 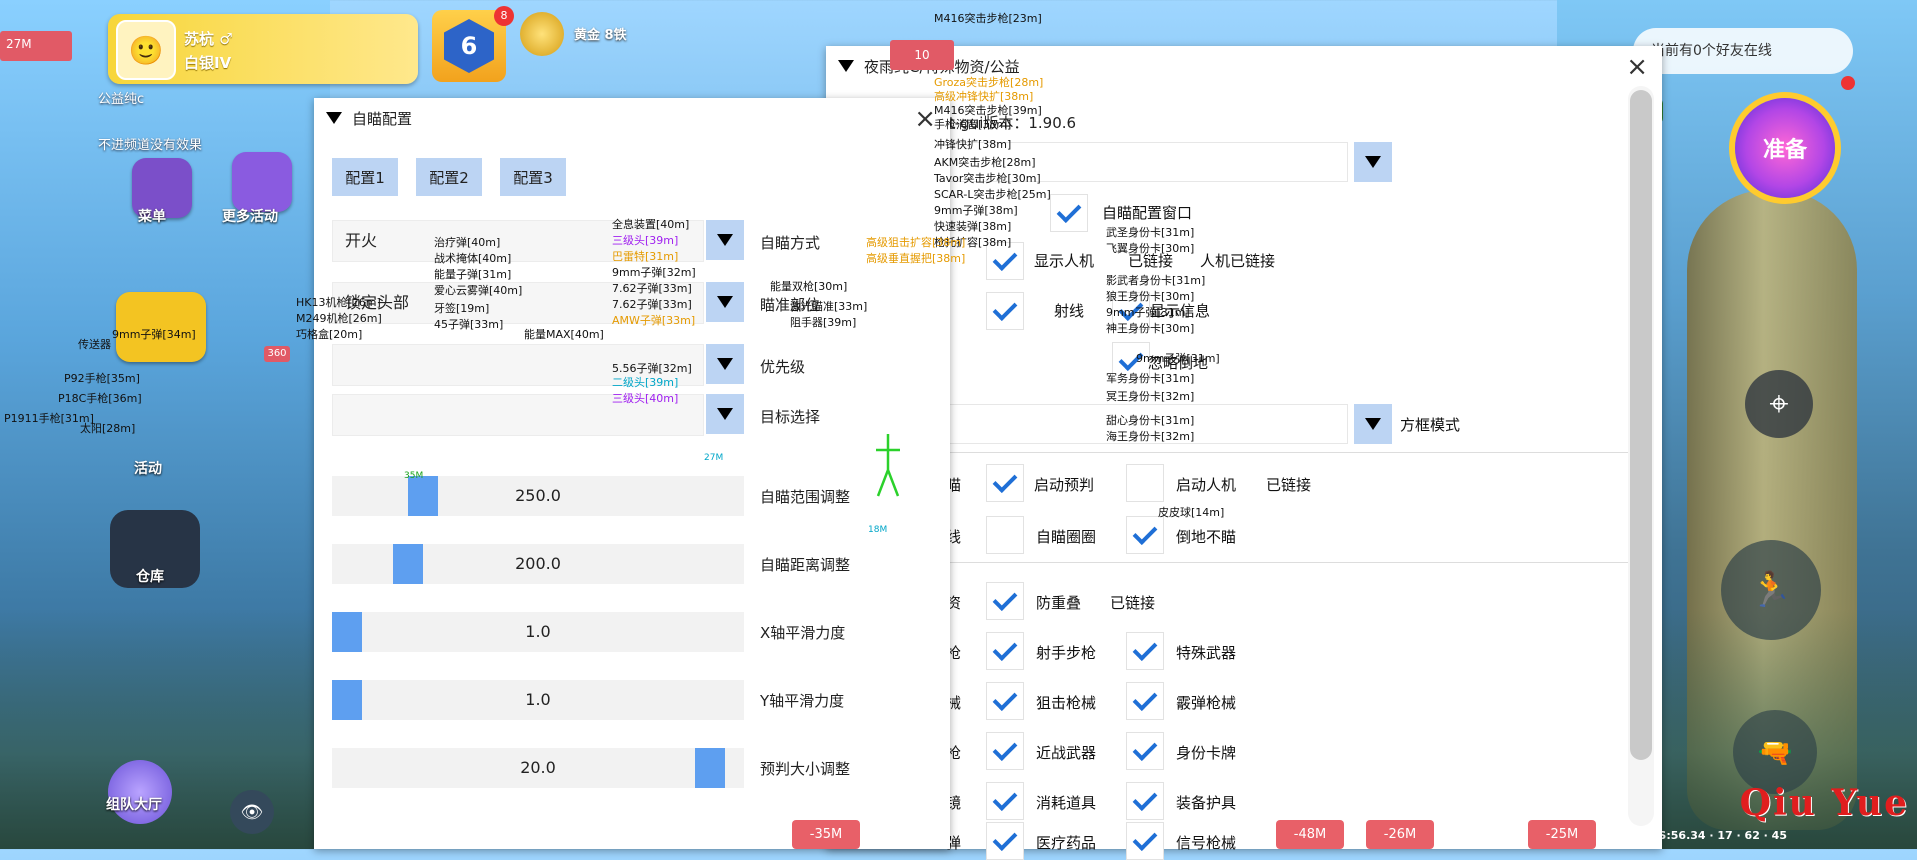 I want to click on consumable-checkbox, so click(x=1005, y=801).